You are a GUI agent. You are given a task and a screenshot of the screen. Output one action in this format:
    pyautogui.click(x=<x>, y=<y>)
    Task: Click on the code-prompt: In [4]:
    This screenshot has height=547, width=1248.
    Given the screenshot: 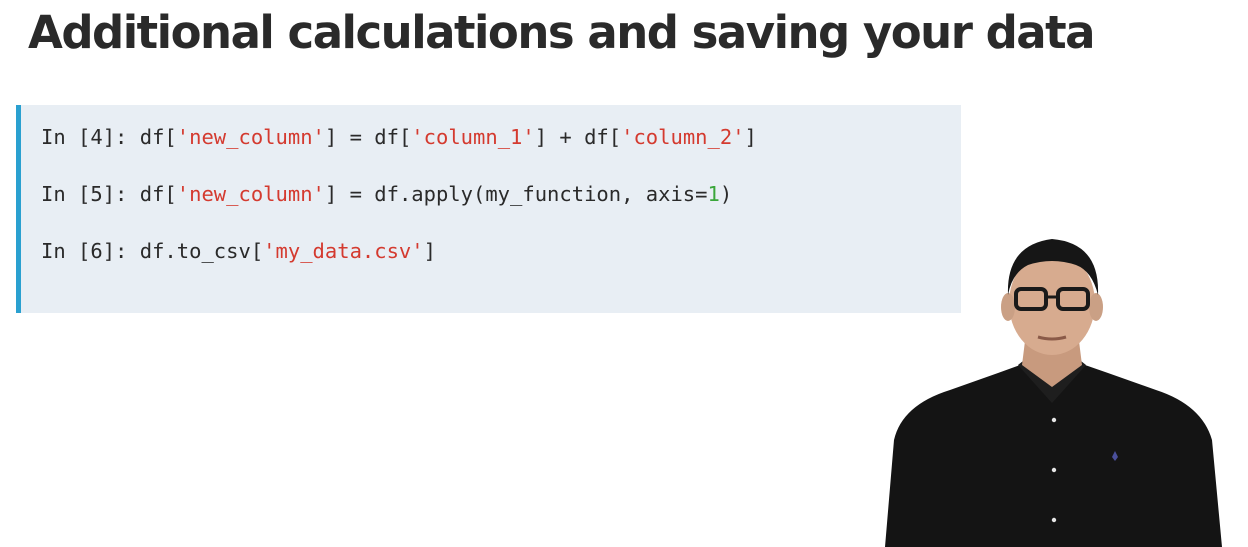 What is the action you would take?
    pyautogui.click(x=90, y=137)
    